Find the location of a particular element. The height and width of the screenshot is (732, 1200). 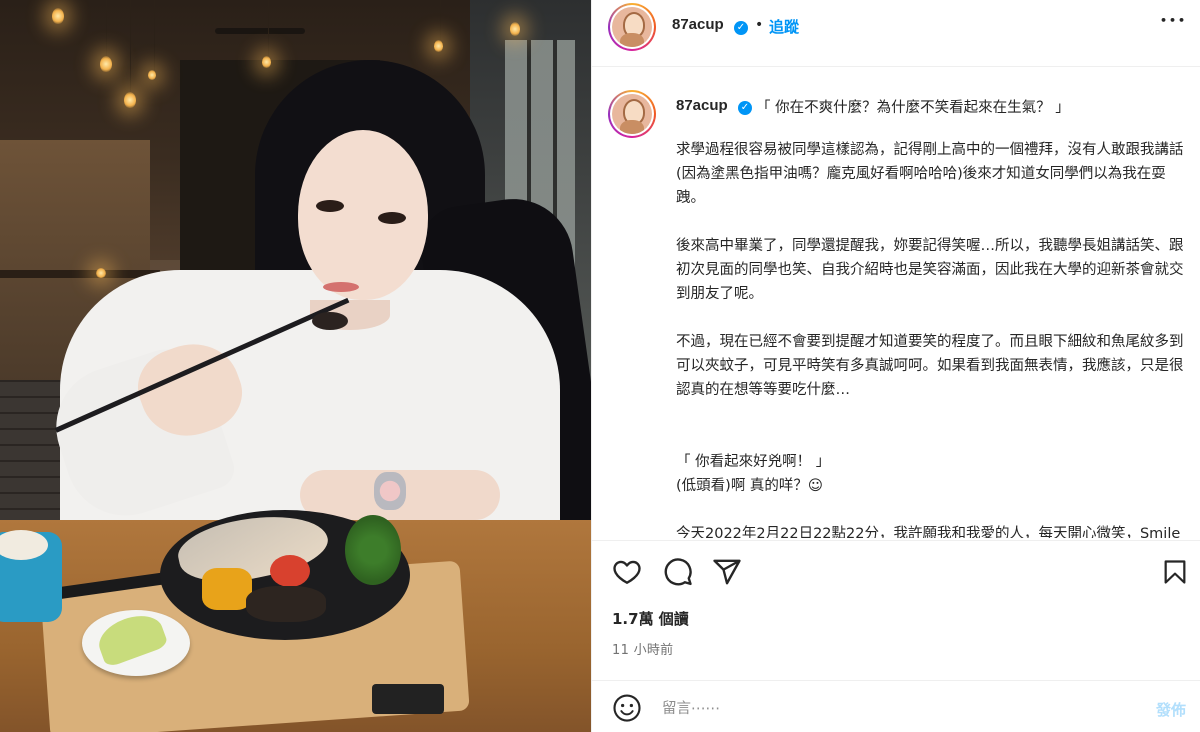

tomato is located at coordinates (290, 571).